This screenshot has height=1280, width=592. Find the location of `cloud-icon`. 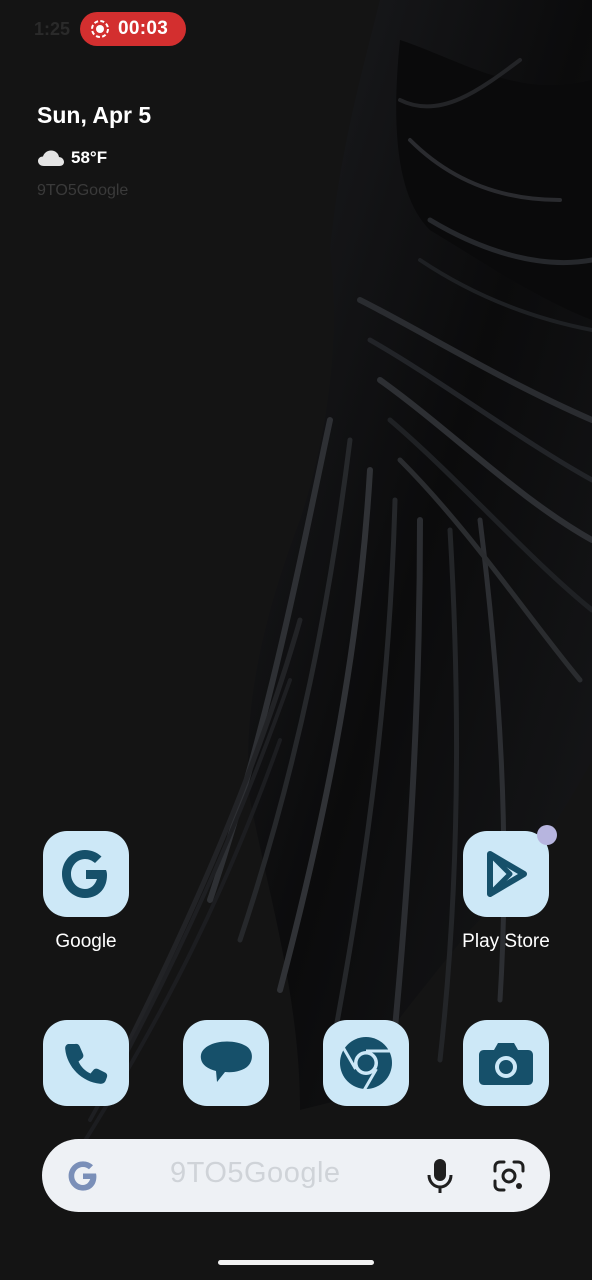

cloud-icon is located at coordinates (51, 158).